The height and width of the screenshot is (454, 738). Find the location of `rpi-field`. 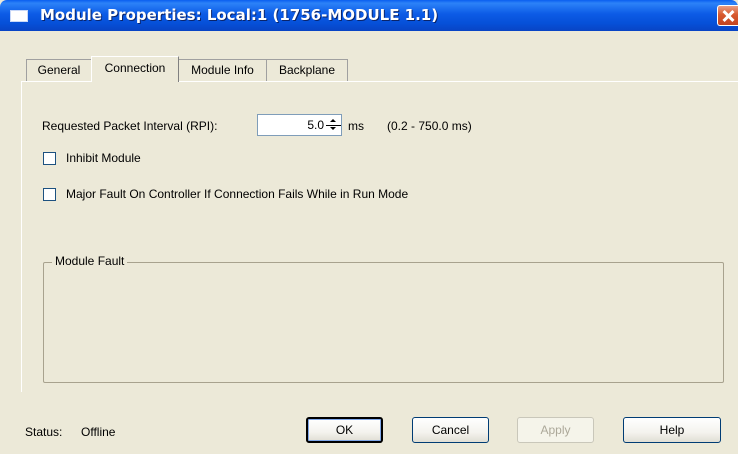

rpi-field is located at coordinates (299, 125).